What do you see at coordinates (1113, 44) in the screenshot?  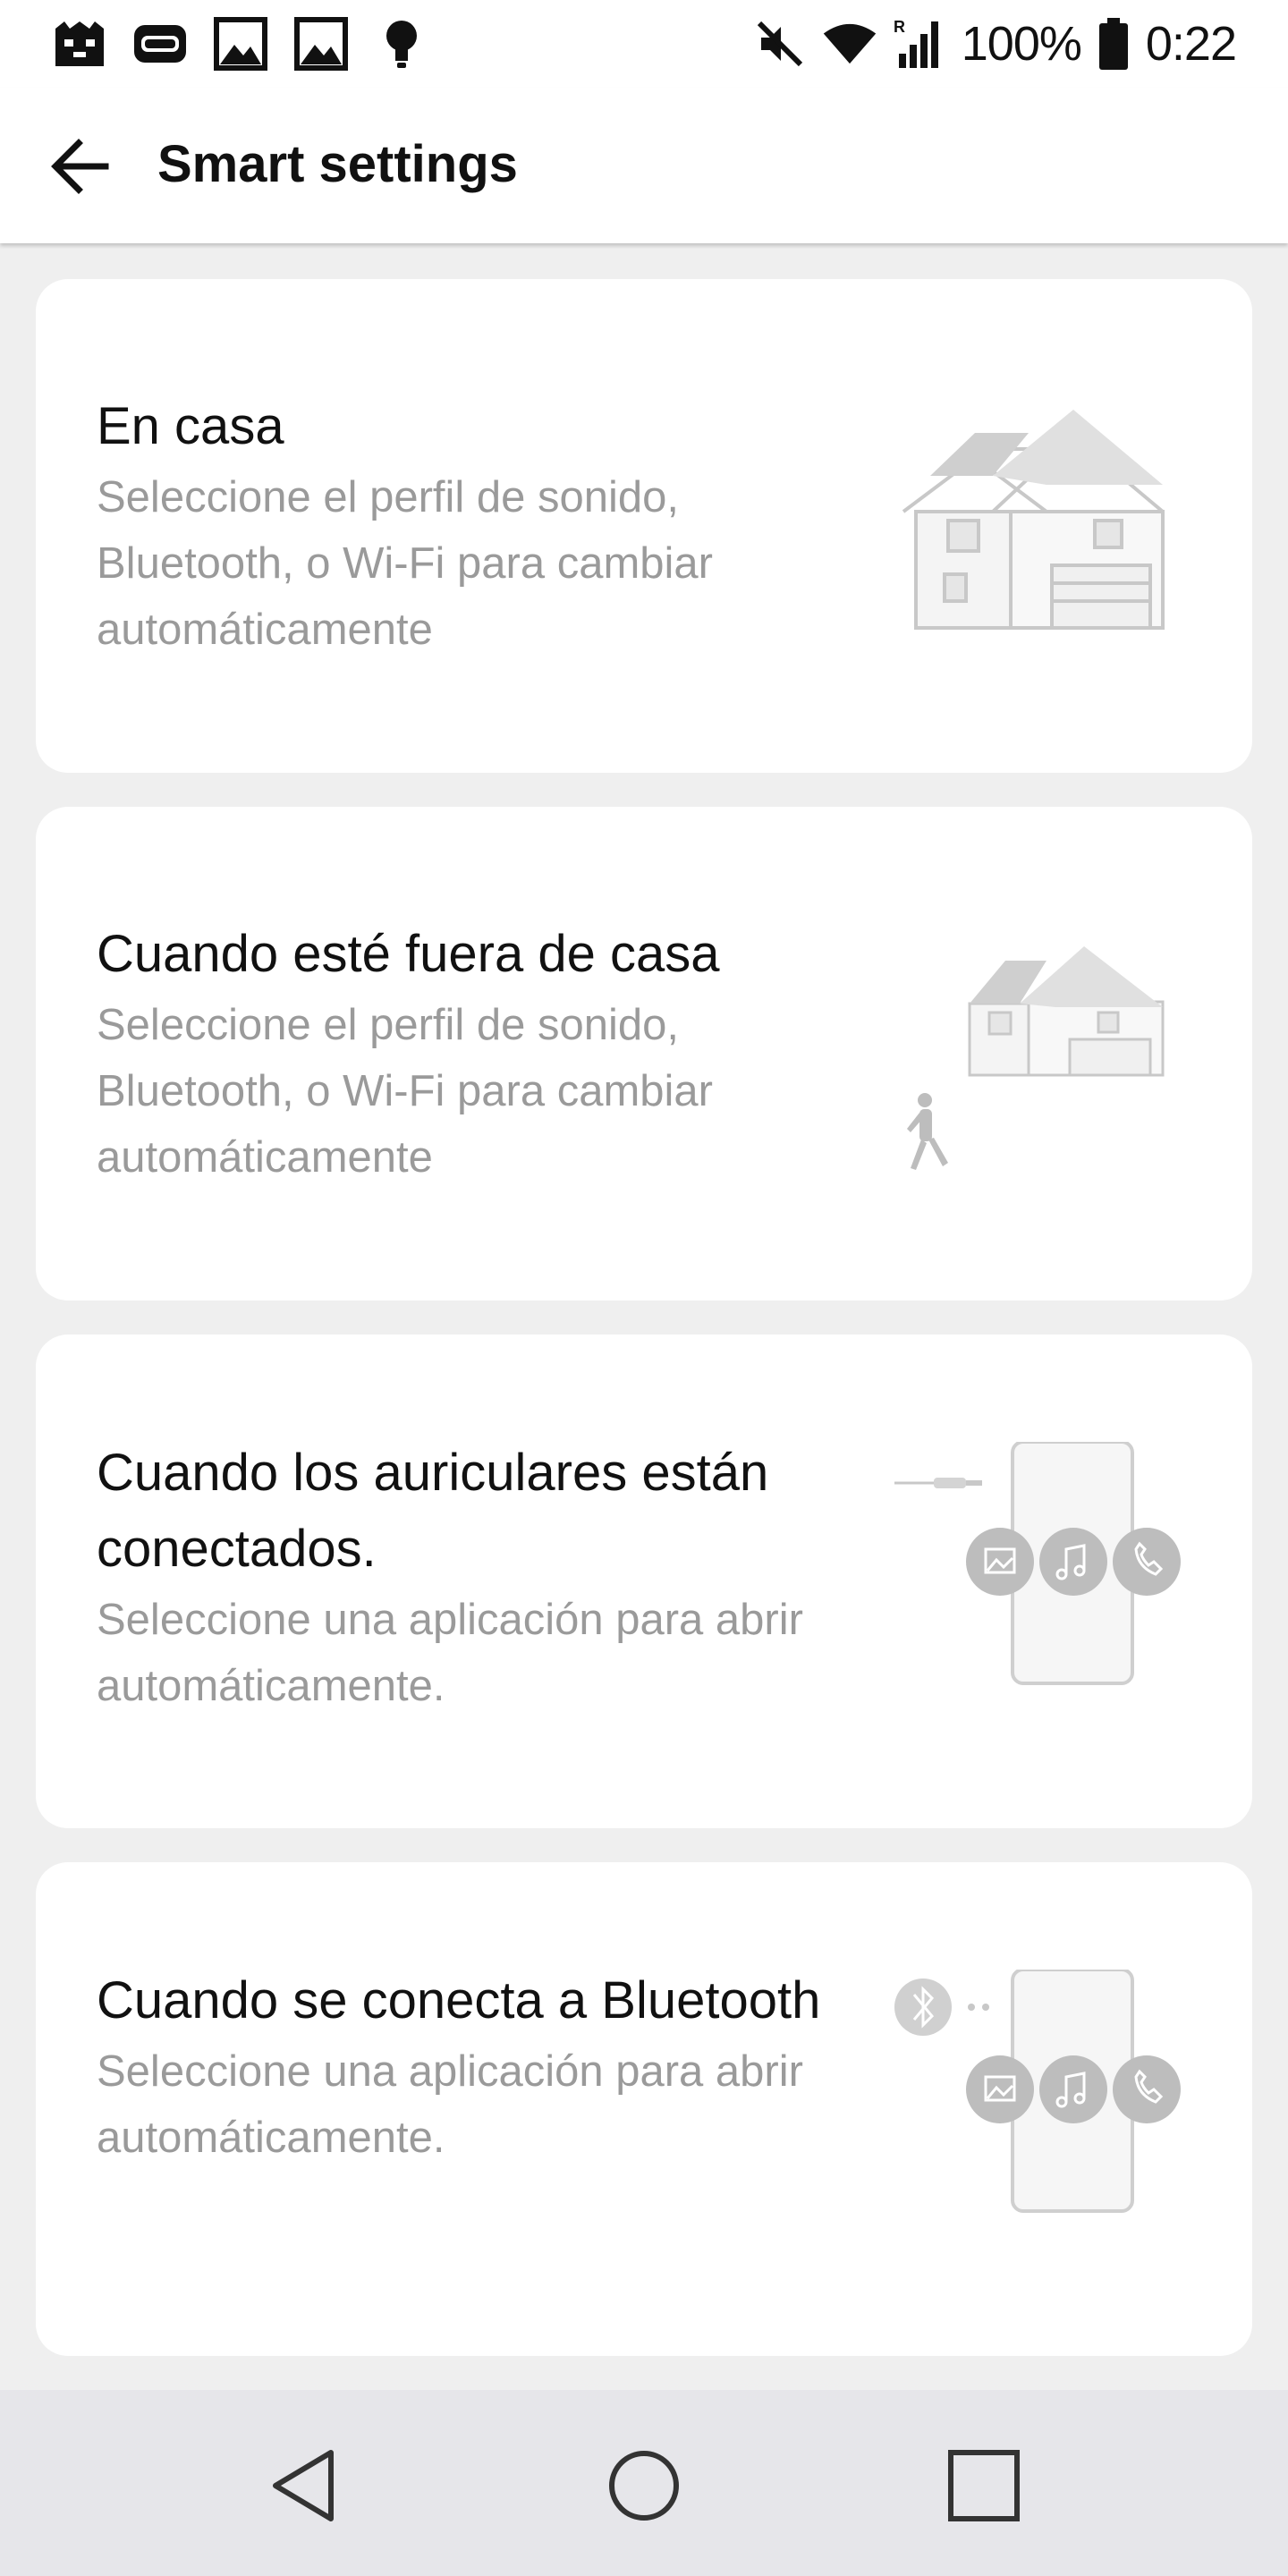 I see `battery-icon` at bounding box center [1113, 44].